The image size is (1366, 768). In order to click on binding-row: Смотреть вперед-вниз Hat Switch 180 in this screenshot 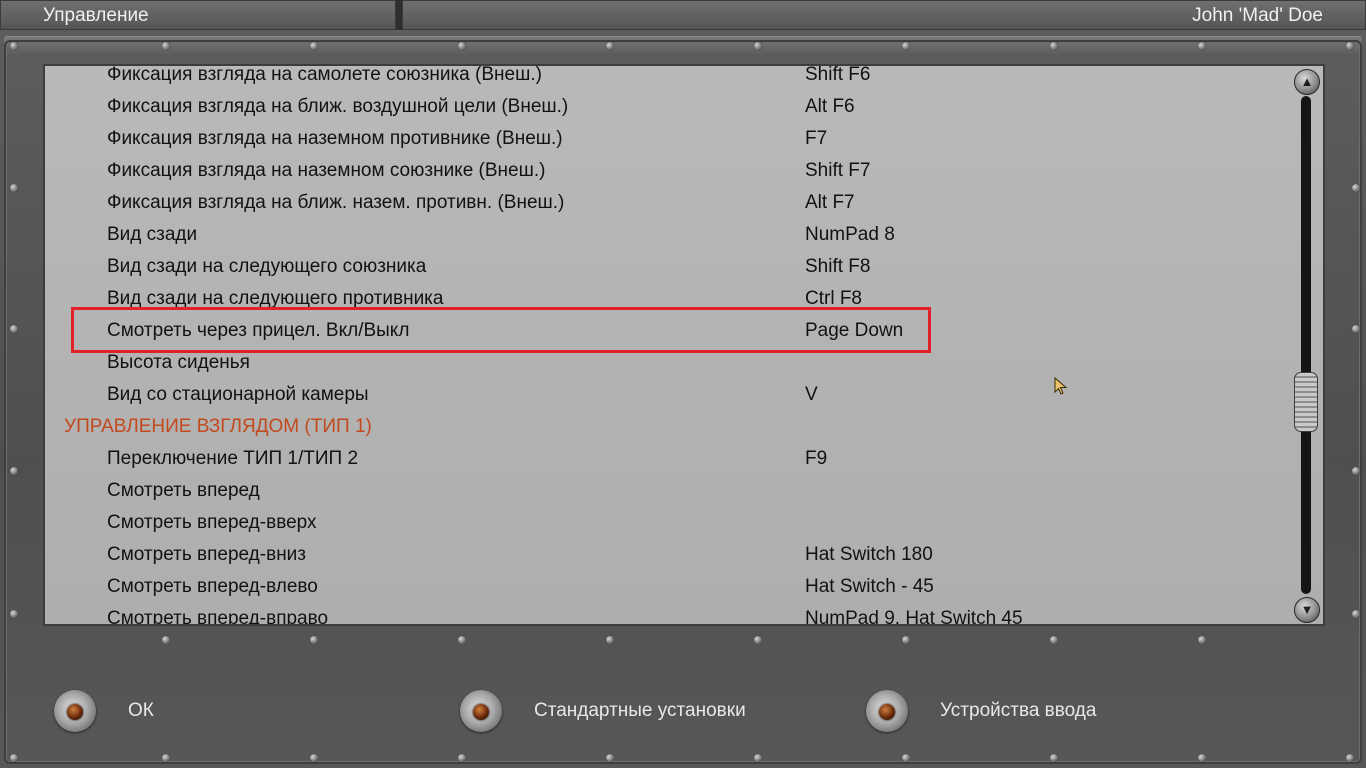, I will do `click(665, 555)`.